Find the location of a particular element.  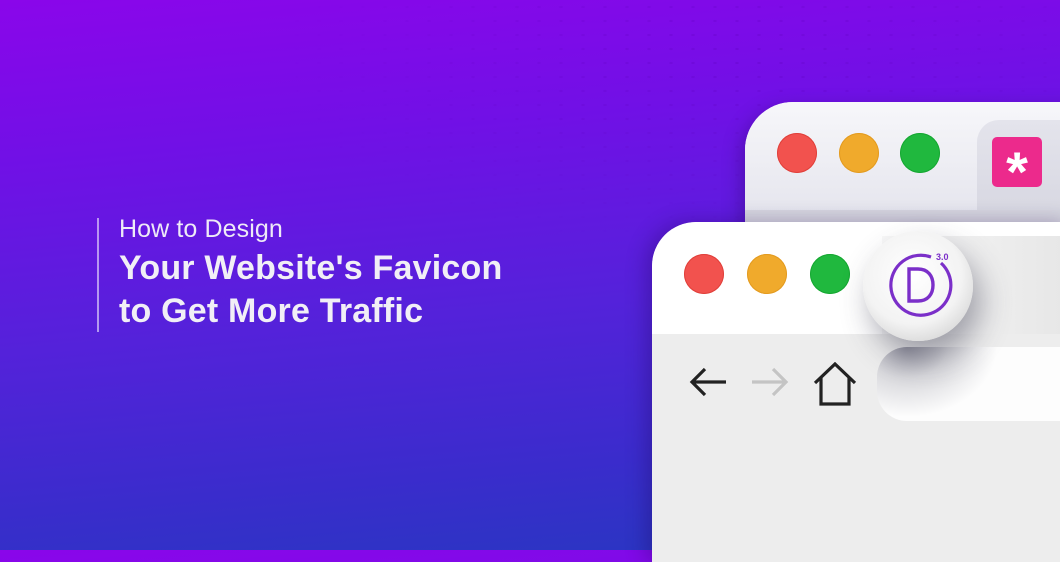

front-minimize-button is located at coordinates (767, 274).